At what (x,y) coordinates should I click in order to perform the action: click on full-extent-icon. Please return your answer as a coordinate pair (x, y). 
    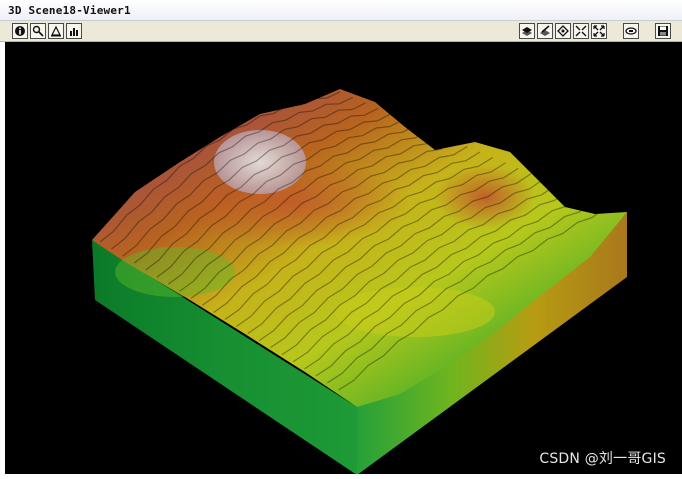
    Looking at the image, I should click on (599, 31).